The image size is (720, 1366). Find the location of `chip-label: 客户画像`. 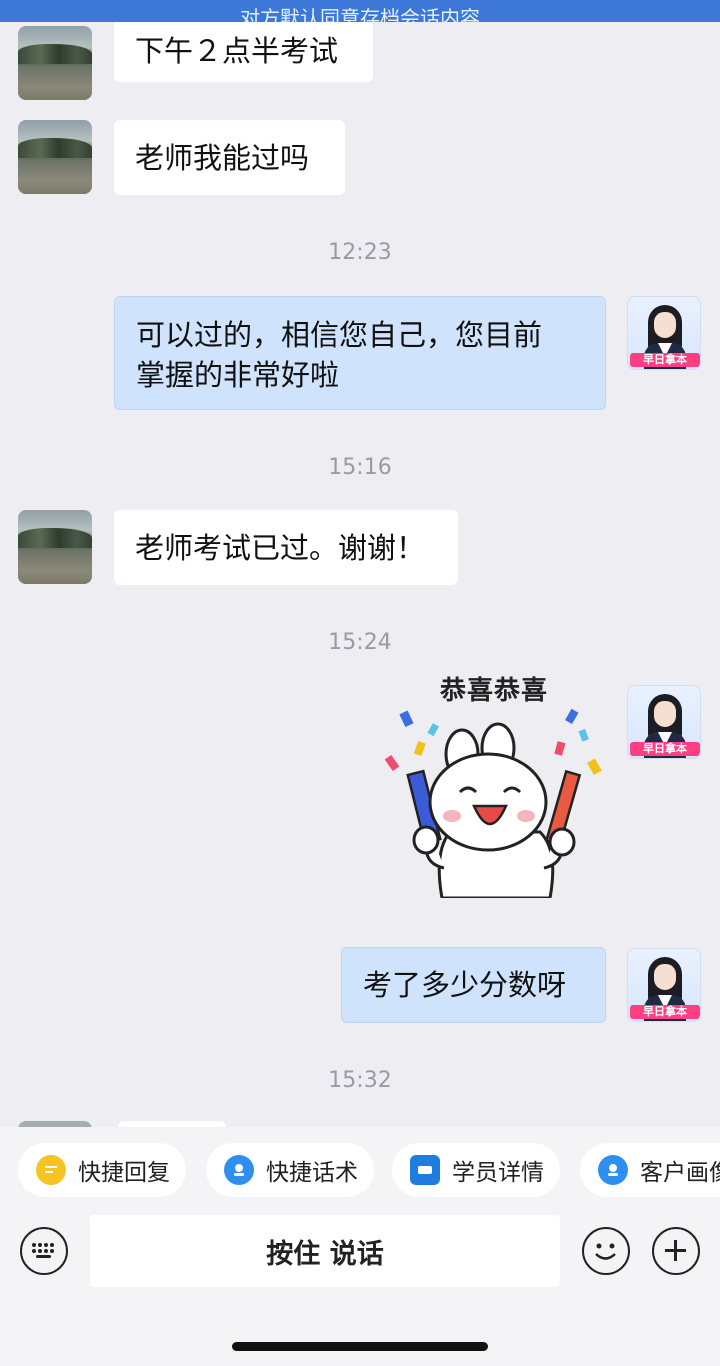

chip-label: 客户画像 is located at coordinates (680, 1173).